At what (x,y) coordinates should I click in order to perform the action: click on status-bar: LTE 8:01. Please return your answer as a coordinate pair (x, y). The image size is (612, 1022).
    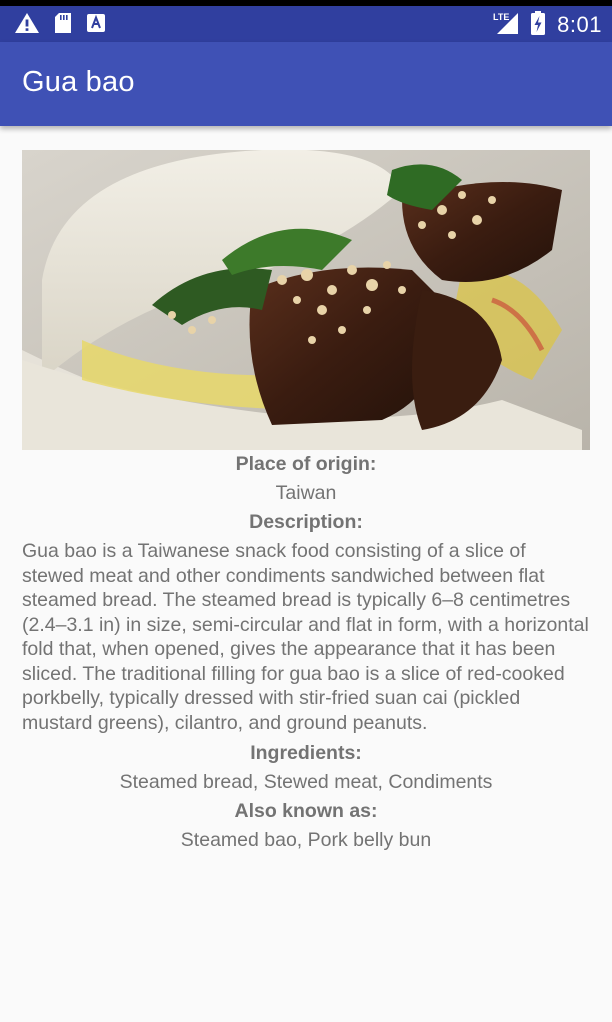
    Looking at the image, I should click on (306, 24).